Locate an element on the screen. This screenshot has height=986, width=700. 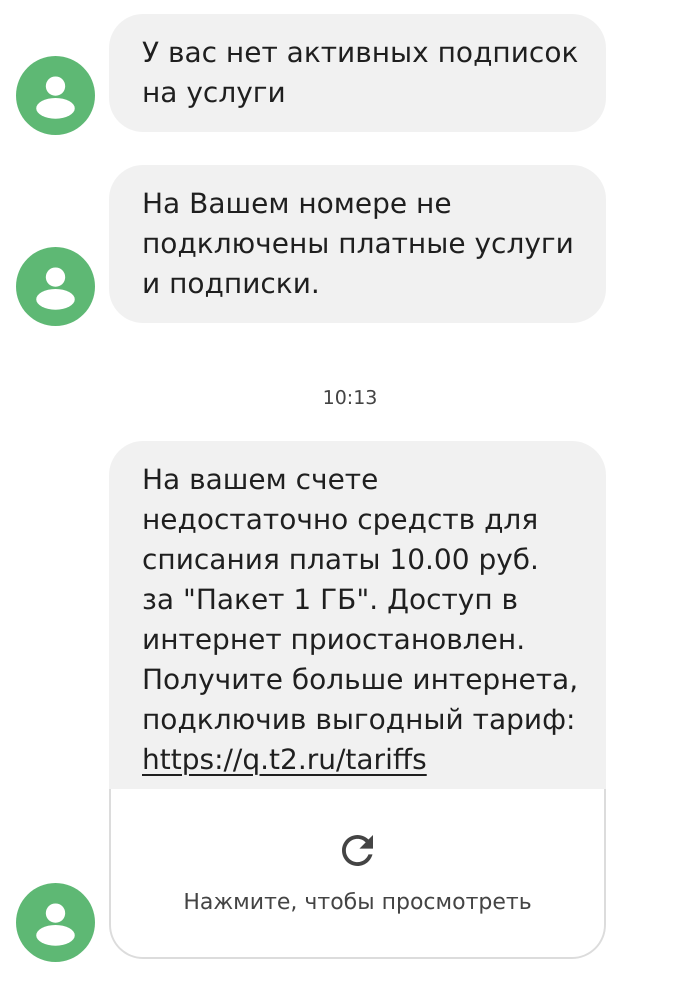
message-text: На Вашем номере не подключены платные услуги и подписки. is located at coordinates (358, 244).